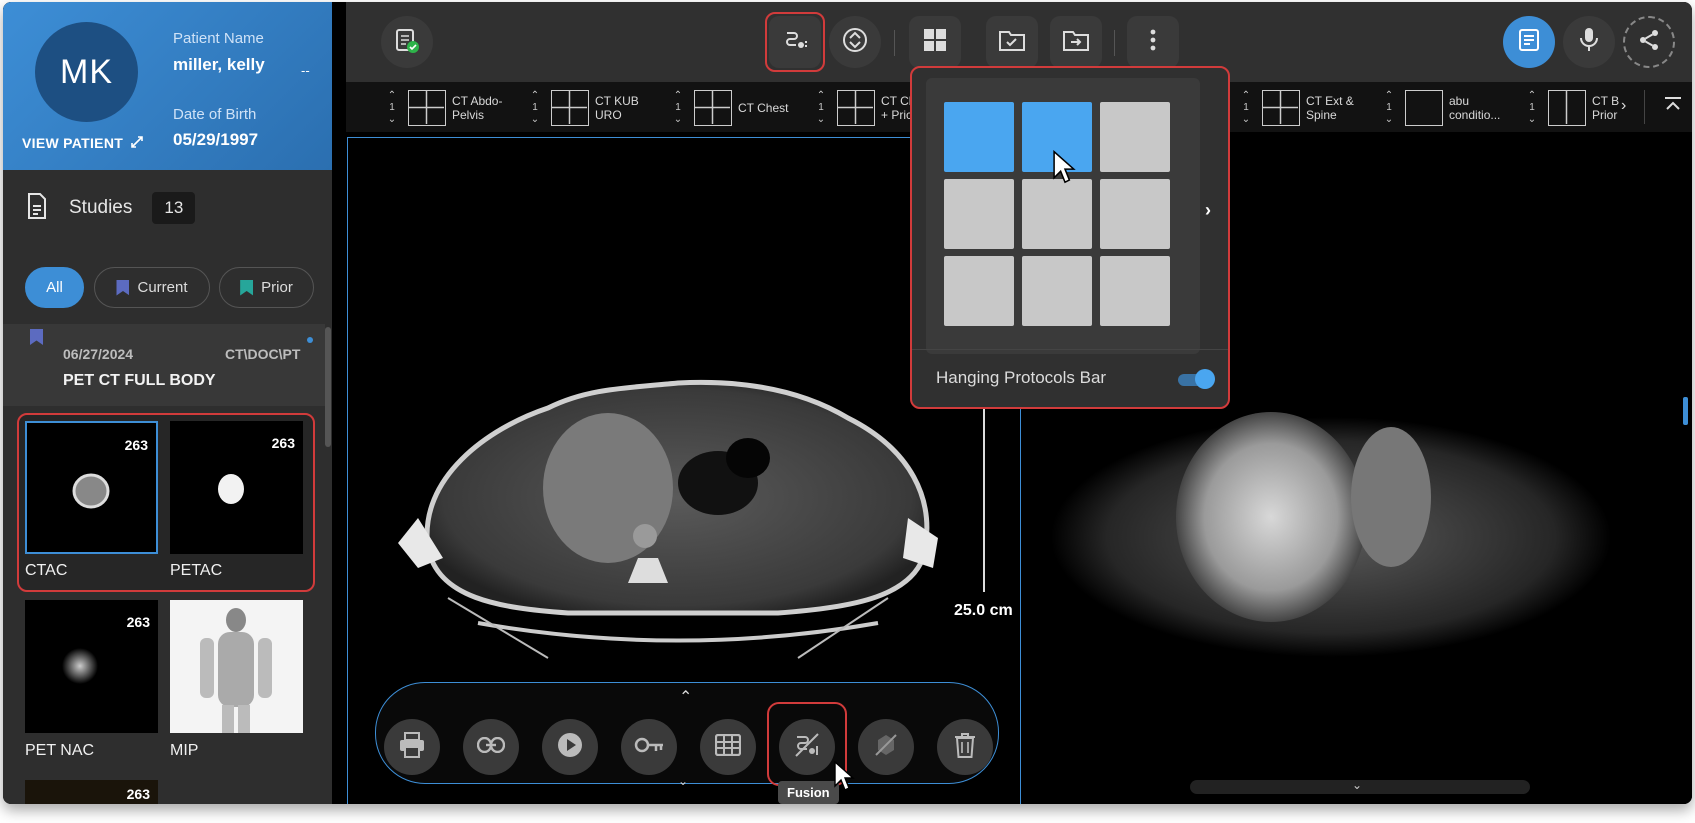  Describe the element at coordinates (1673, 108) in the screenshot. I see `collapse-bar-icon` at that location.